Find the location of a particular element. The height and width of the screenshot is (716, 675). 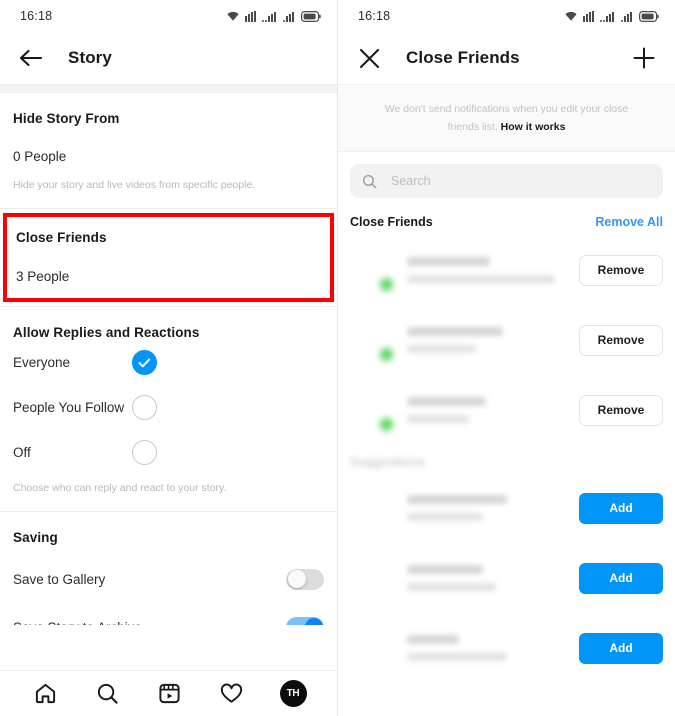

radio-label: Everyone is located at coordinates (42, 362).